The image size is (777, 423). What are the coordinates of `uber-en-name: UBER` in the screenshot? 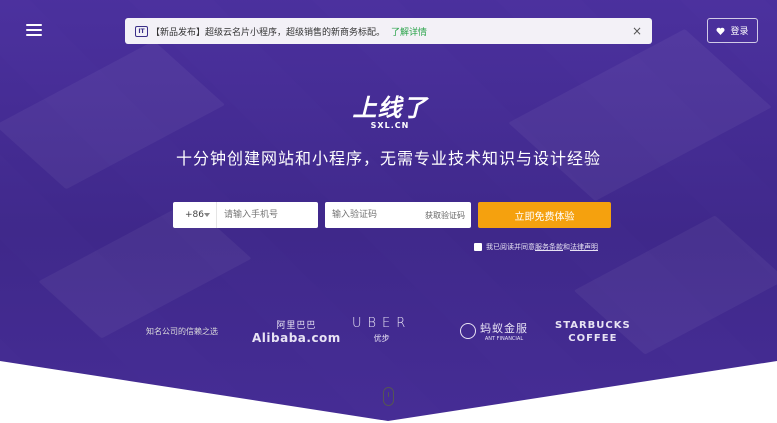 It's located at (382, 323).